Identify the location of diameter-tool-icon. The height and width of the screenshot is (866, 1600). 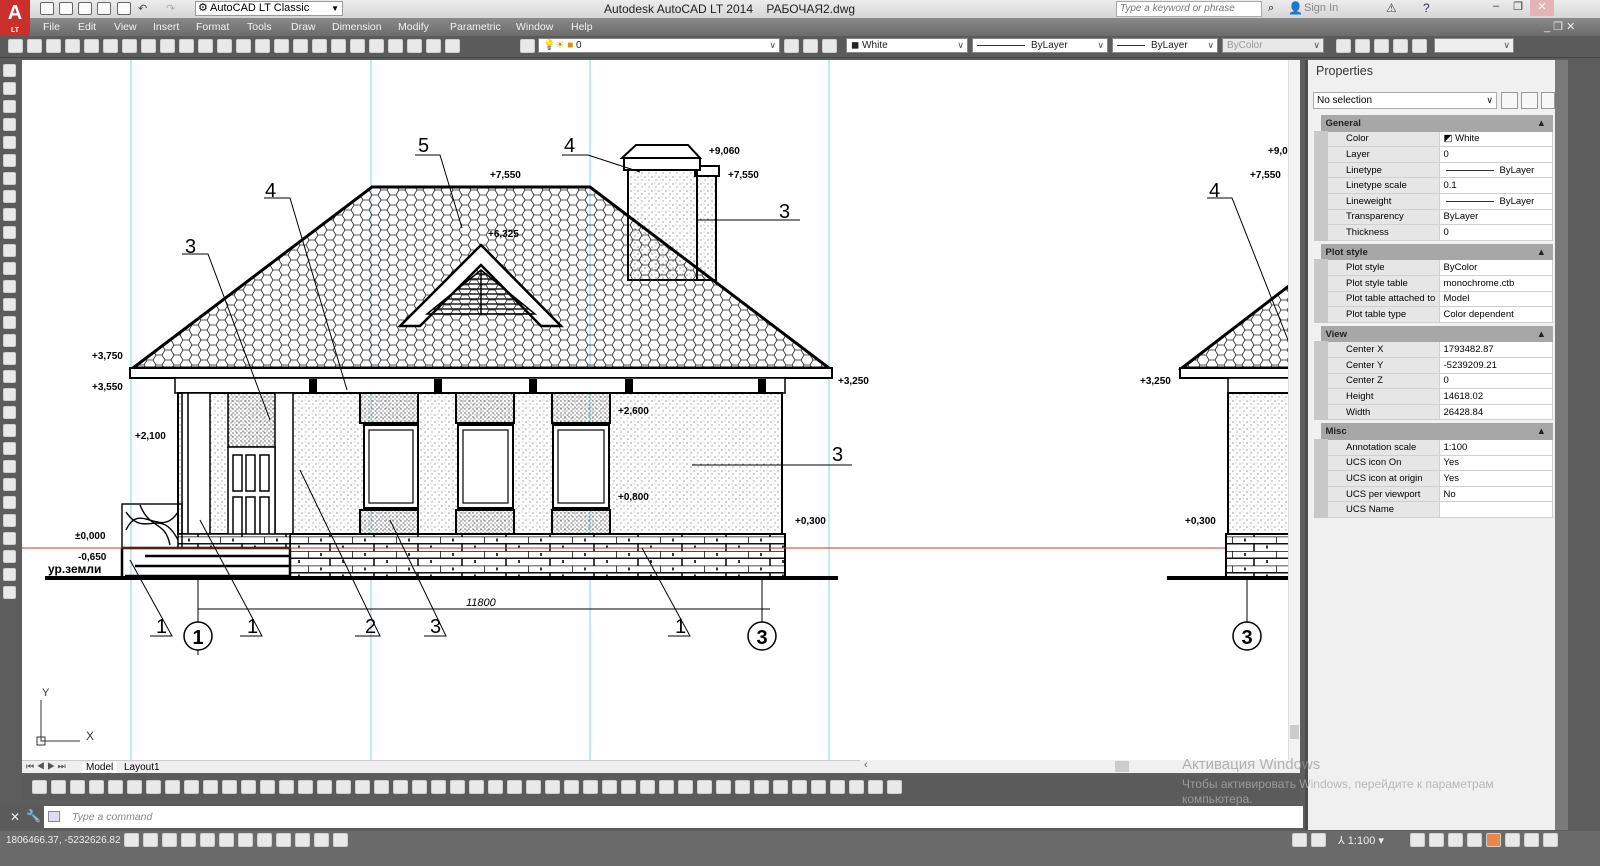
(9, 394).